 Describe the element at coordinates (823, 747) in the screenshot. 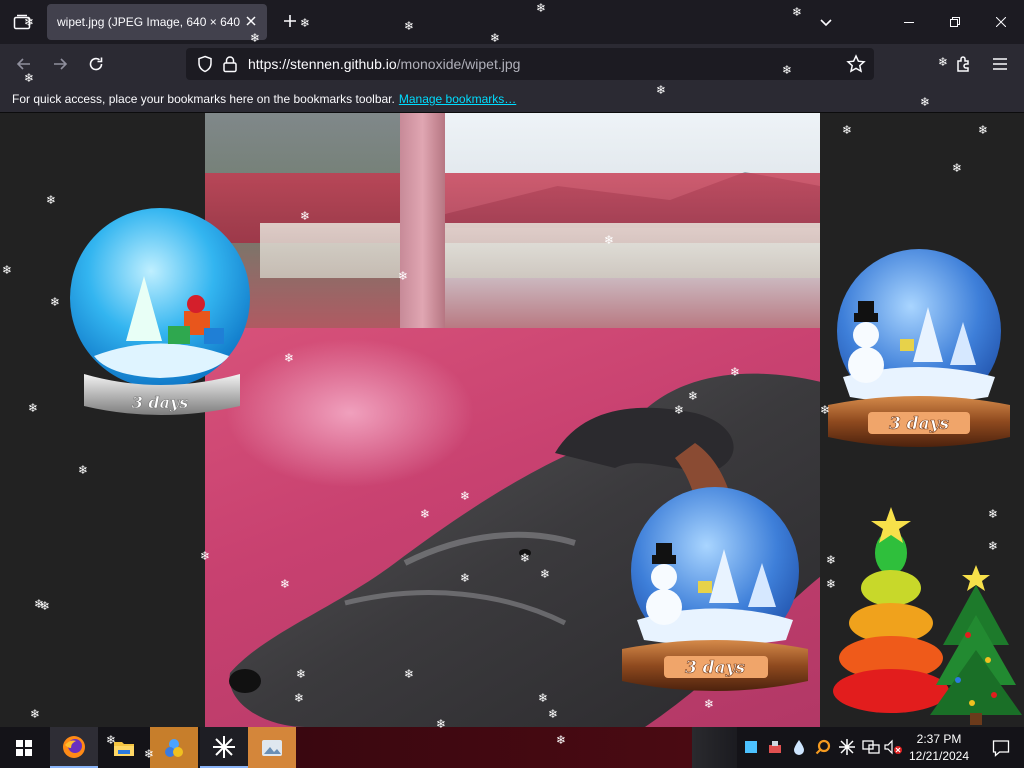

I see `tray-search-icon` at that location.